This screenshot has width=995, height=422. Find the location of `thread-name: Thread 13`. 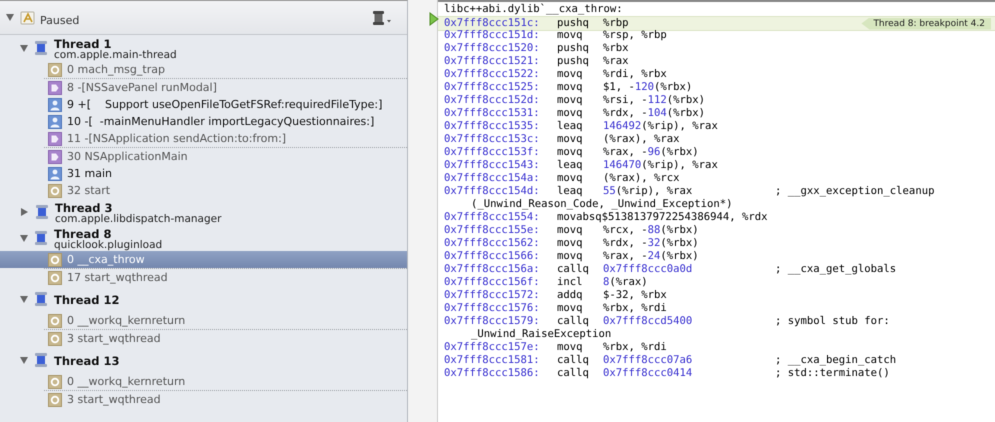

thread-name: Thread 13 is located at coordinates (87, 361).